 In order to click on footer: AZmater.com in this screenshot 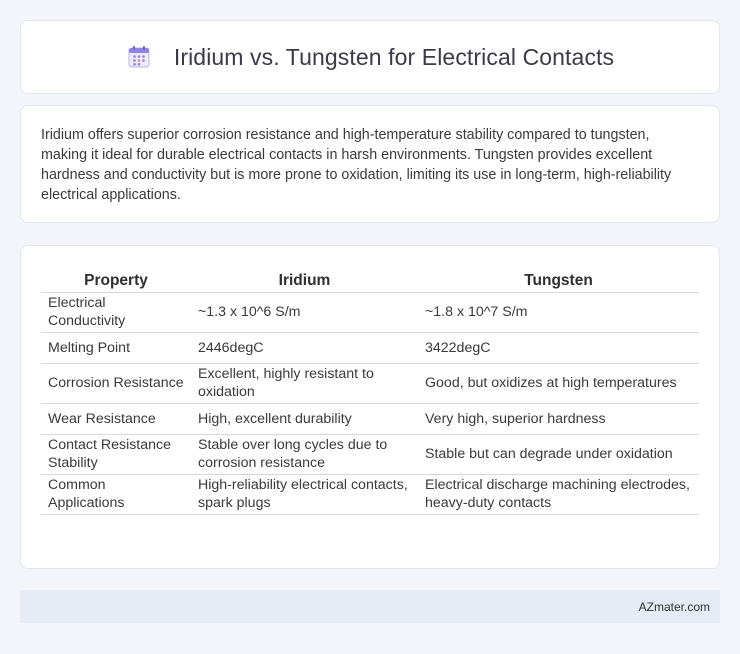, I will do `click(370, 606)`.